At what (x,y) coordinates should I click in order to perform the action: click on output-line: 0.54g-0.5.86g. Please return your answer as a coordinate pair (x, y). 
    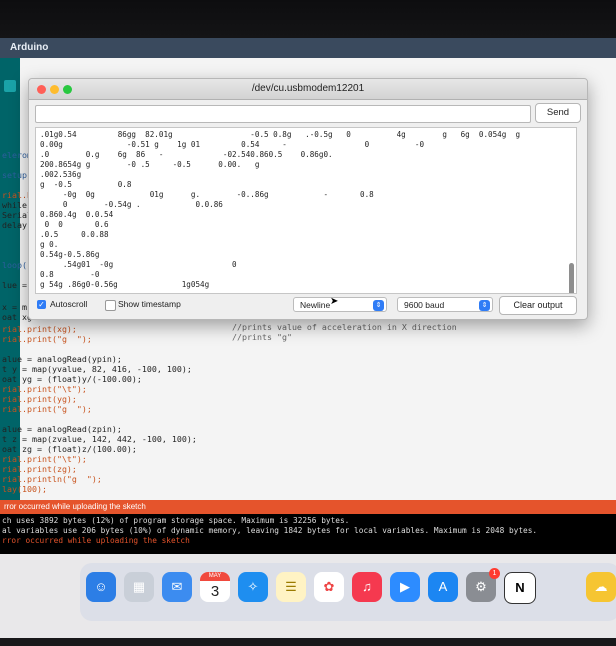
    Looking at the image, I should click on (70, 254).